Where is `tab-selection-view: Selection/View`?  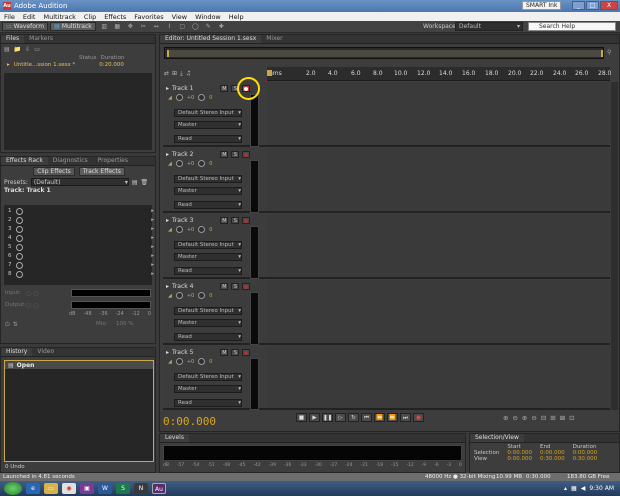
tab-selection-view: Selection/View is located at coordinates (497, 438).